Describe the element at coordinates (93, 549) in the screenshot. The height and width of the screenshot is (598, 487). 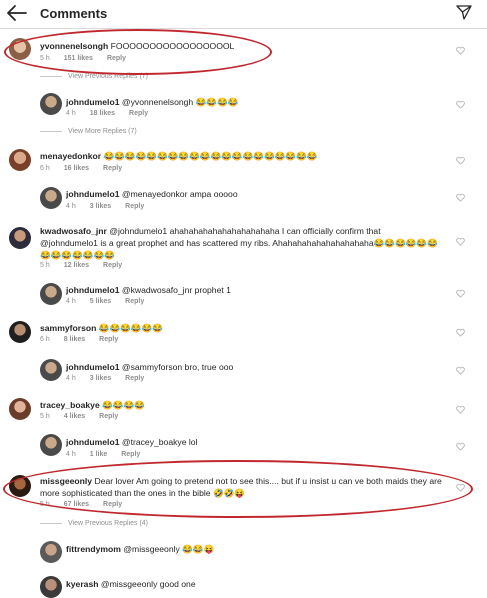
I see `comment-username: fittrendymom` at that location.